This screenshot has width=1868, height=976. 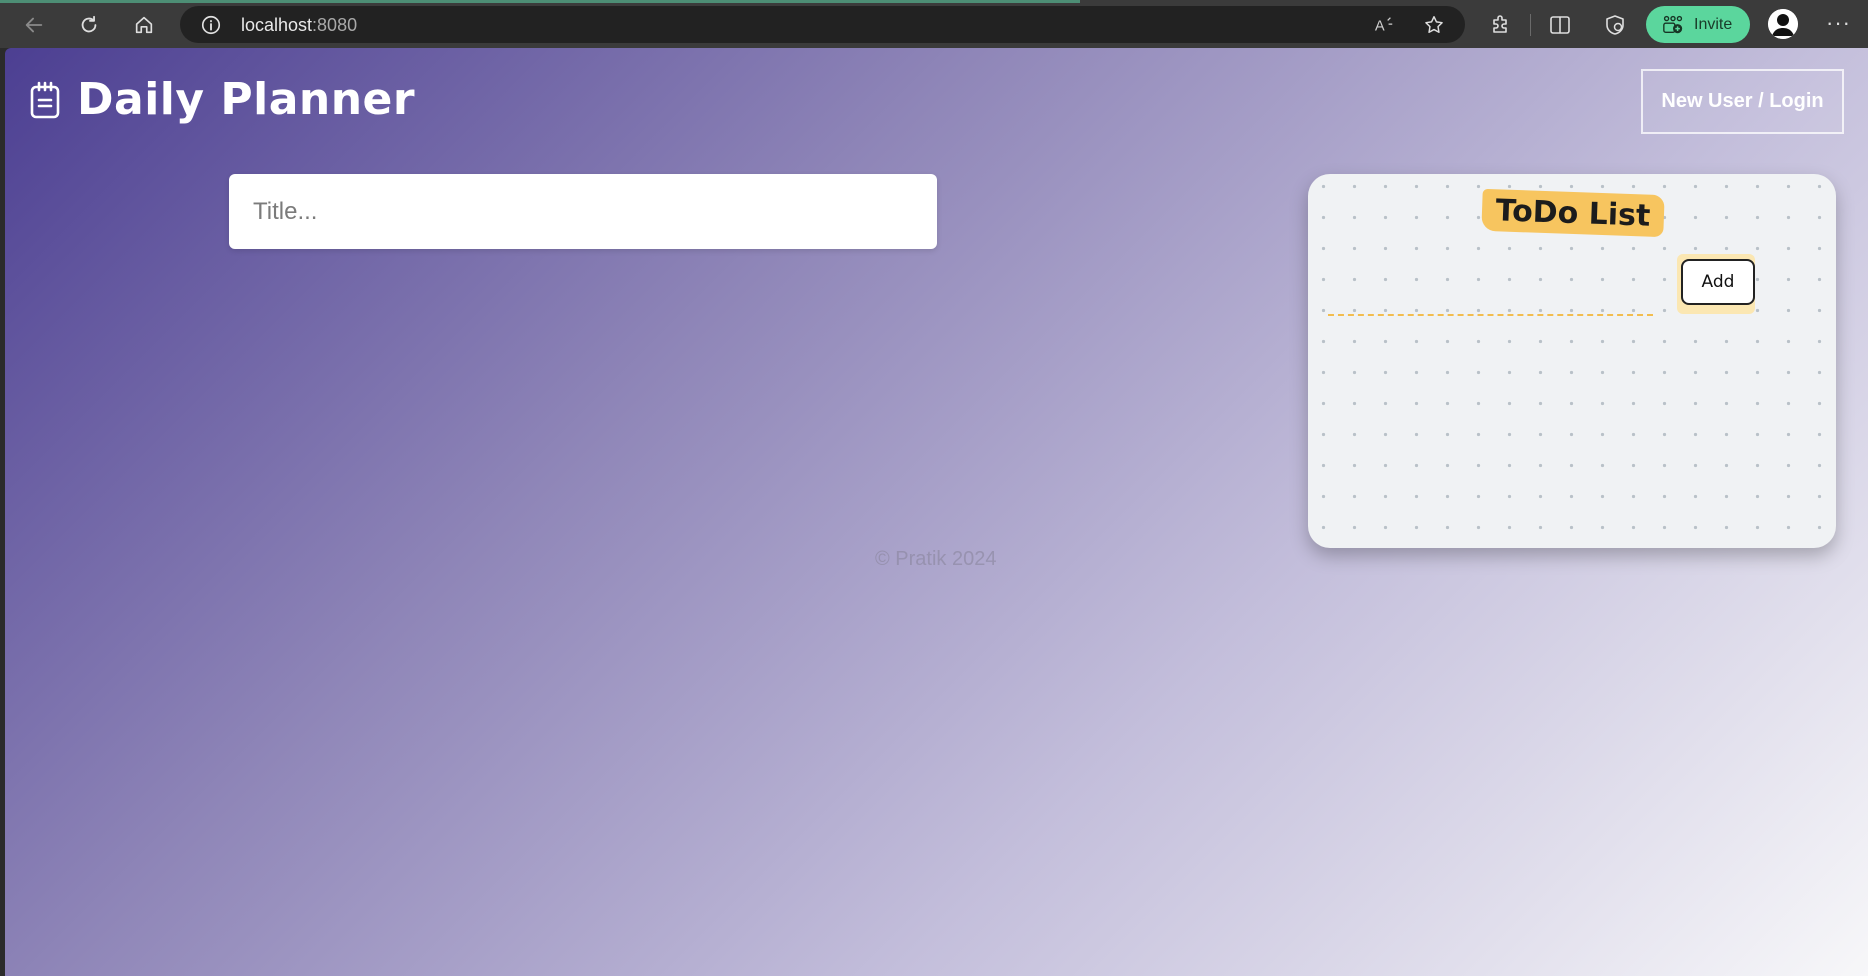 What do you see at coordinates (89, 25) in the screenshot?
I see `refresh-icon` at bounding box center [89, 25].